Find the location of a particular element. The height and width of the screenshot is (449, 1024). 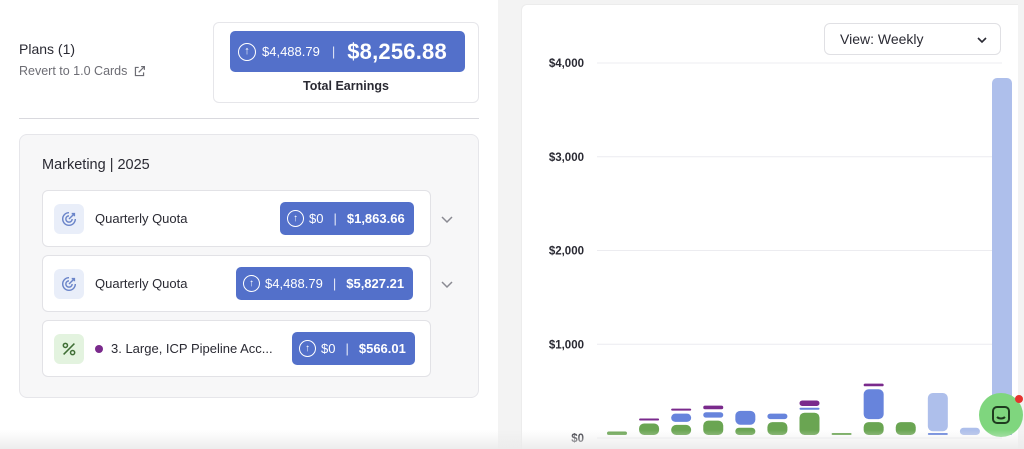

item-total: $566.01 is located at coordinates (382, 348).